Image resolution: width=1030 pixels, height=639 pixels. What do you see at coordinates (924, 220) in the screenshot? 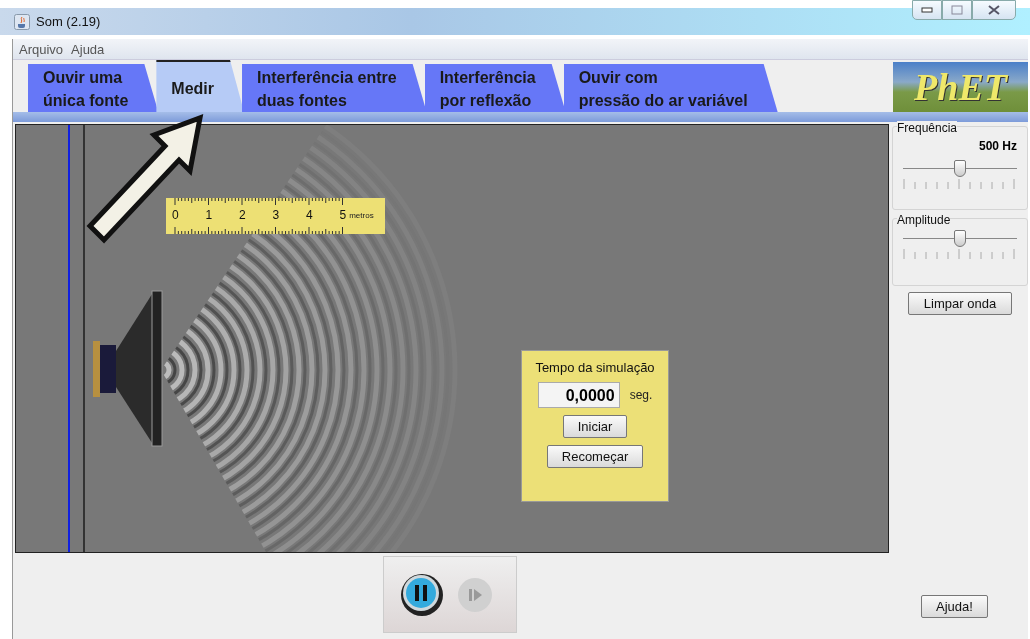
I see `slider-title: Amplitude` at bounding box center [924, 220].